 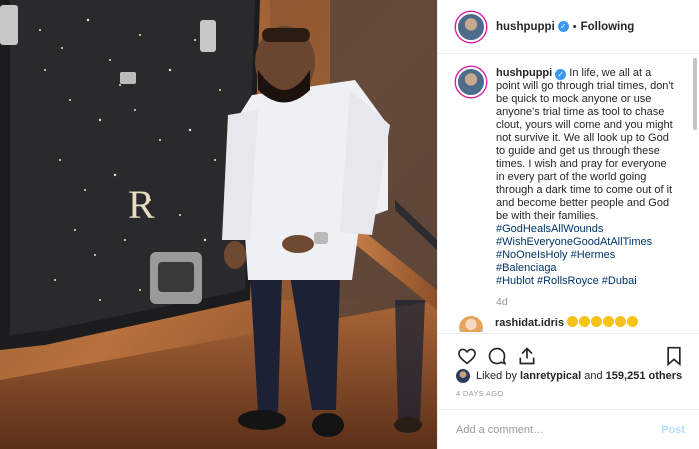 I want to click on hashtag: #Hermes, so click(x=593, y=255).